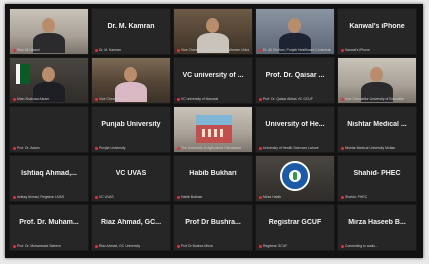 This screenshot has height=264, width=429. What do you see at coordinates (275, 246) in the screenshot?
I see `participant-name-text: Registrar GCUF` at bounding box center [275, 246].